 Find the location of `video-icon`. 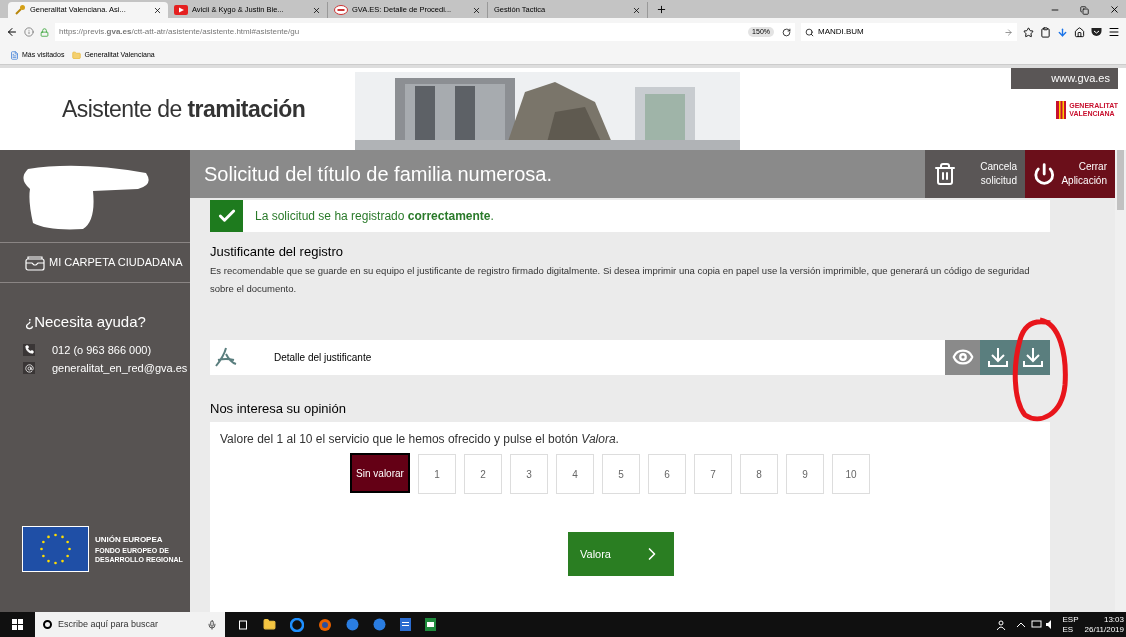

video-icon is located at coordinates (181, 10).